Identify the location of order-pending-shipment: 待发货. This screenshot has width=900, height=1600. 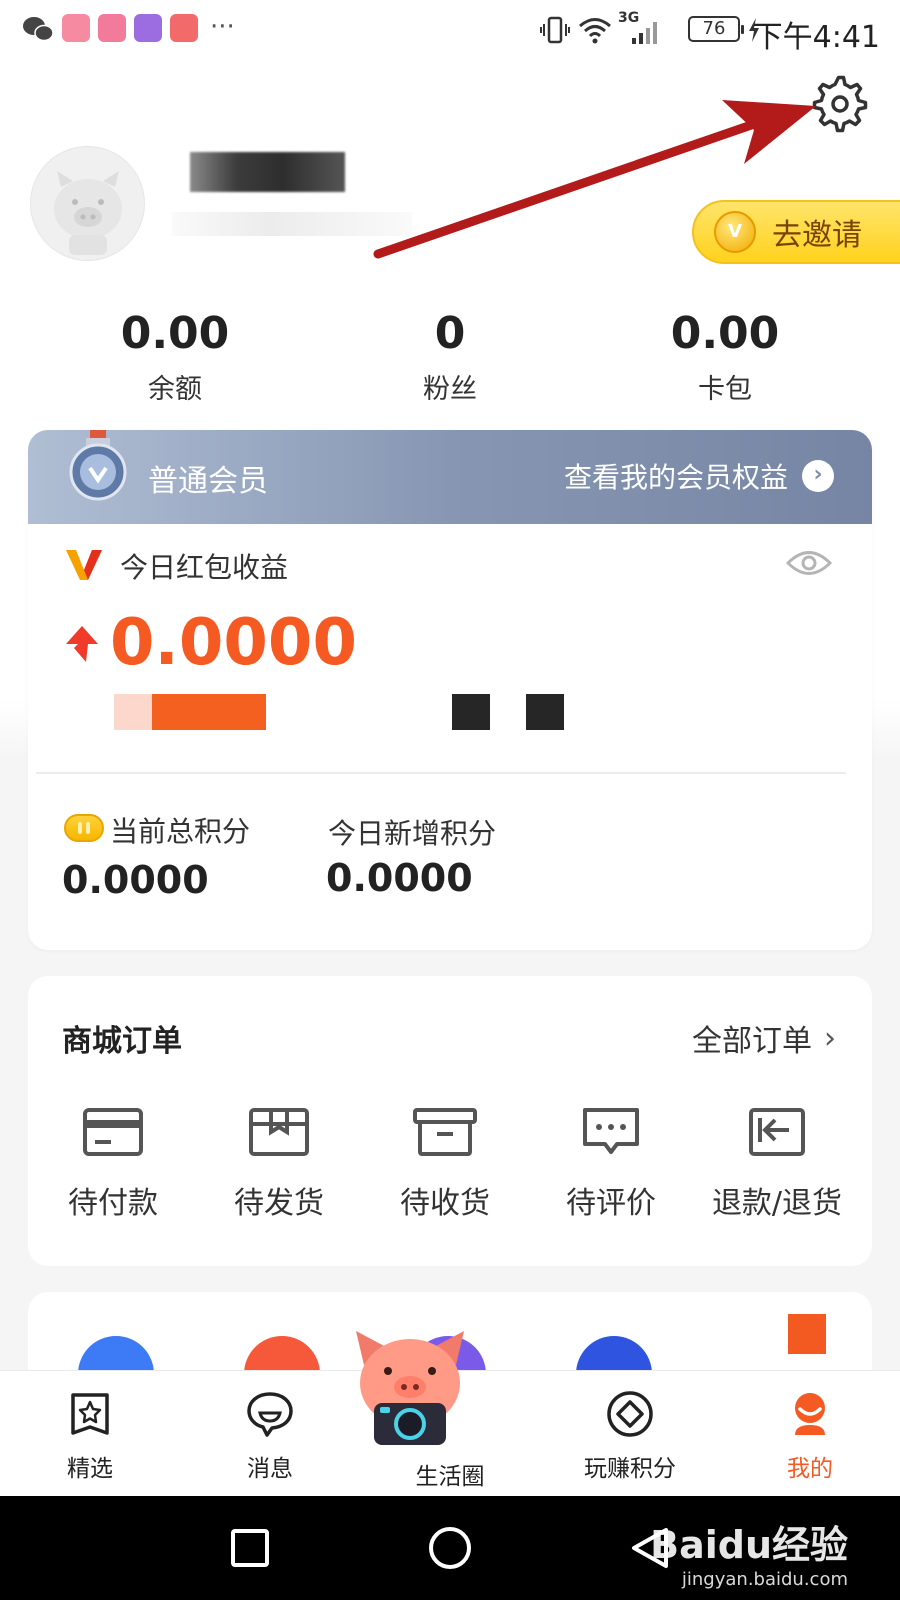
(279, 1164).